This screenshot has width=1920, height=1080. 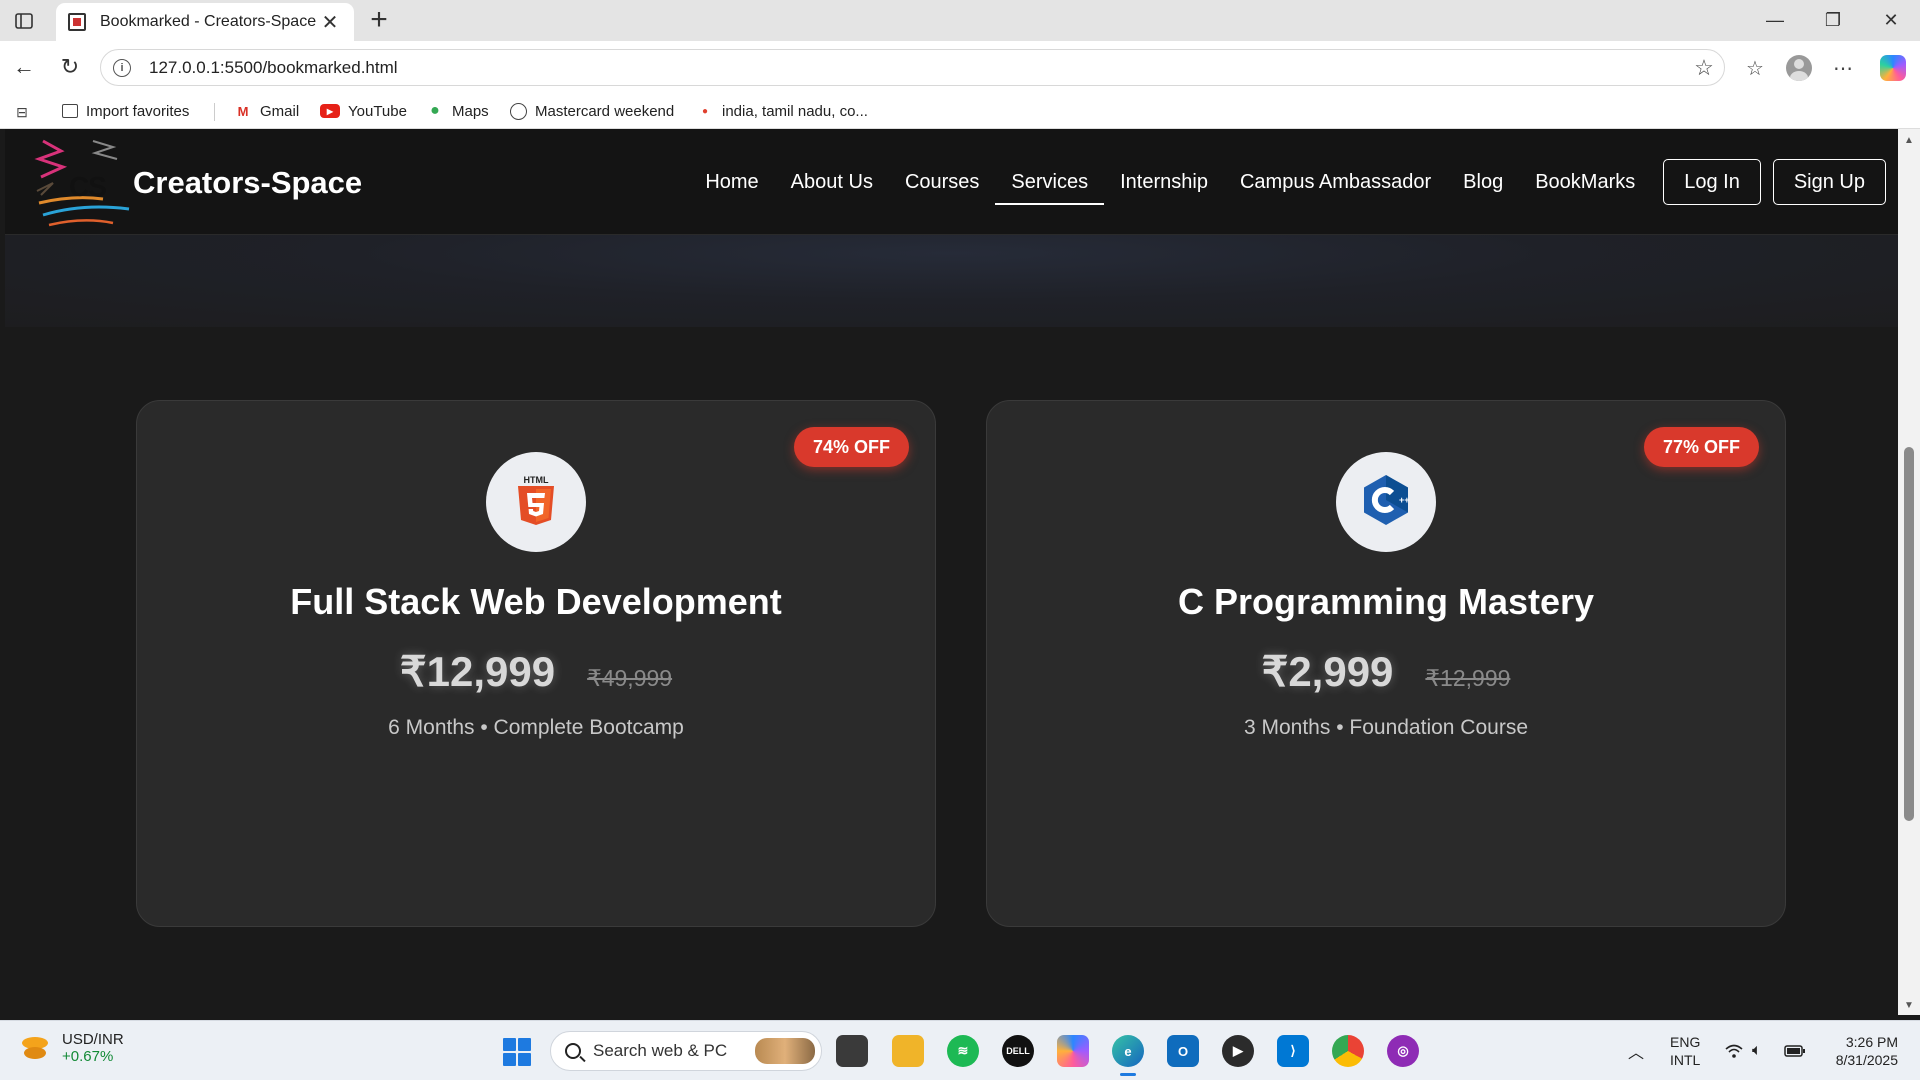 I want to click on bookmark-mastercard-weekend: Mastercard weekend, so click(x=592, y=111).